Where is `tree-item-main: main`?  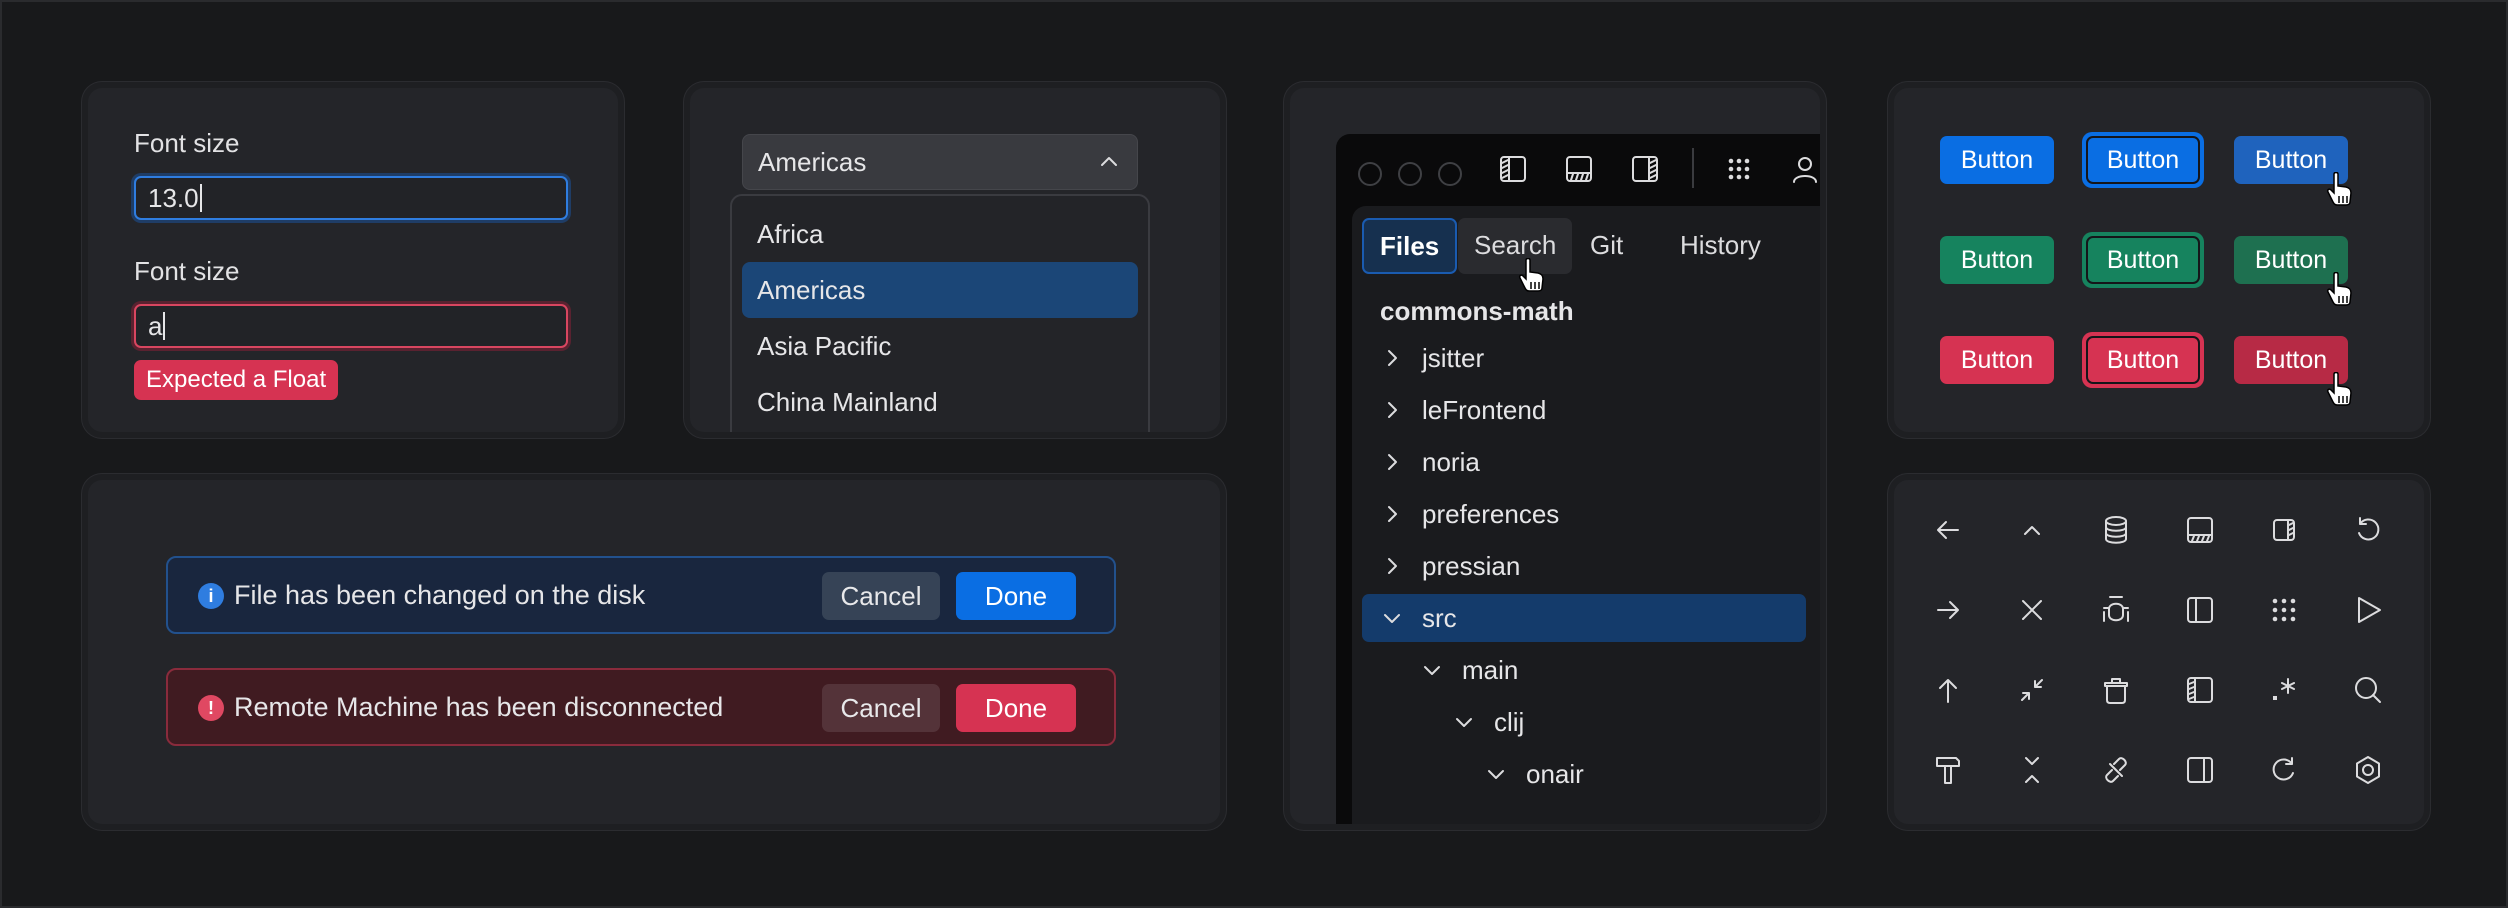
tree-item-main: main is located at coordinates (1584, 670).